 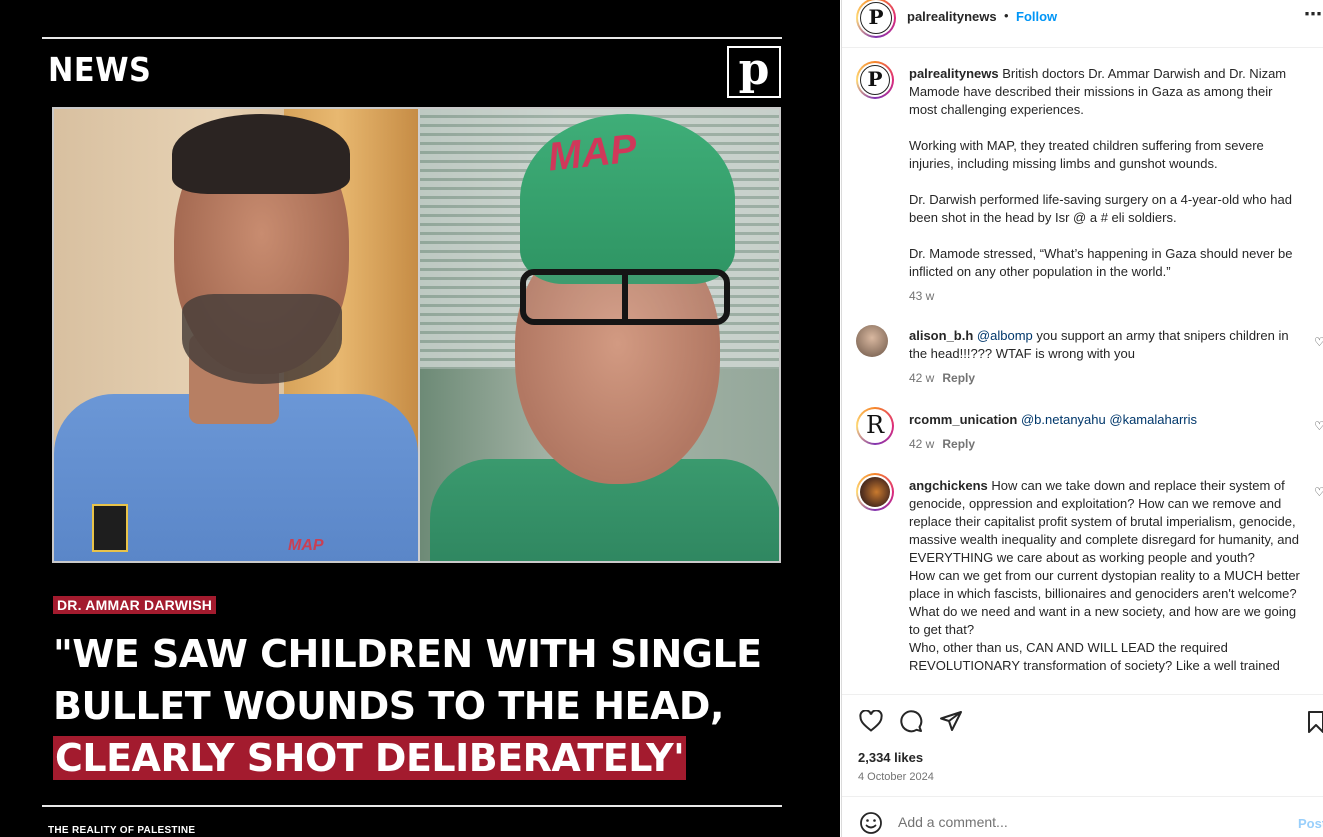 I want to click on comment-avatar-letter: R, so click(x=875, y=425).